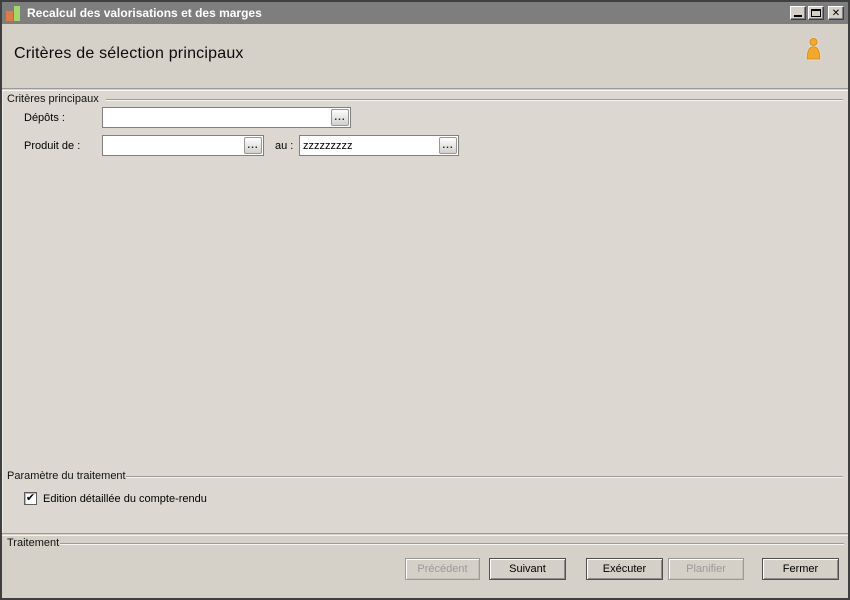  I want to click on check-icon: ✔, so click(30, 497).